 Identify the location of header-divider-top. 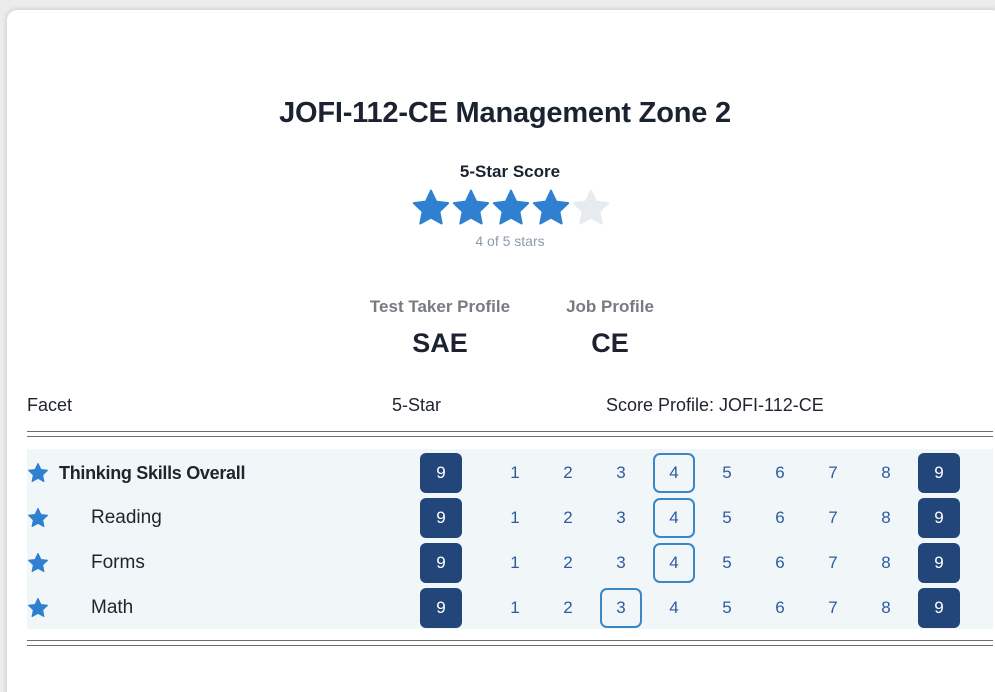
(510, 431).